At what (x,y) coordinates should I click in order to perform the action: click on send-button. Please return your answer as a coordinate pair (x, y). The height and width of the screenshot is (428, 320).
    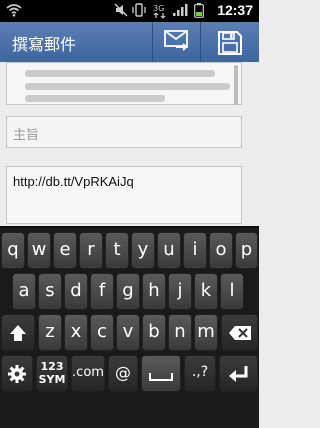
    Looking at the image, I should click on (175, 42).